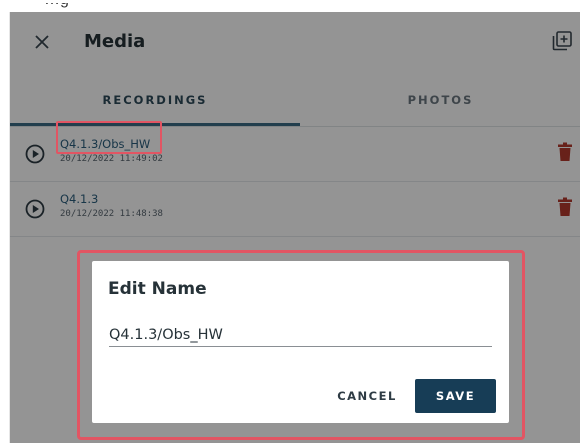  Describe the element at coordinates (290, 6) in the screenshot. I see `cropped-top-strip: …g` at that location.